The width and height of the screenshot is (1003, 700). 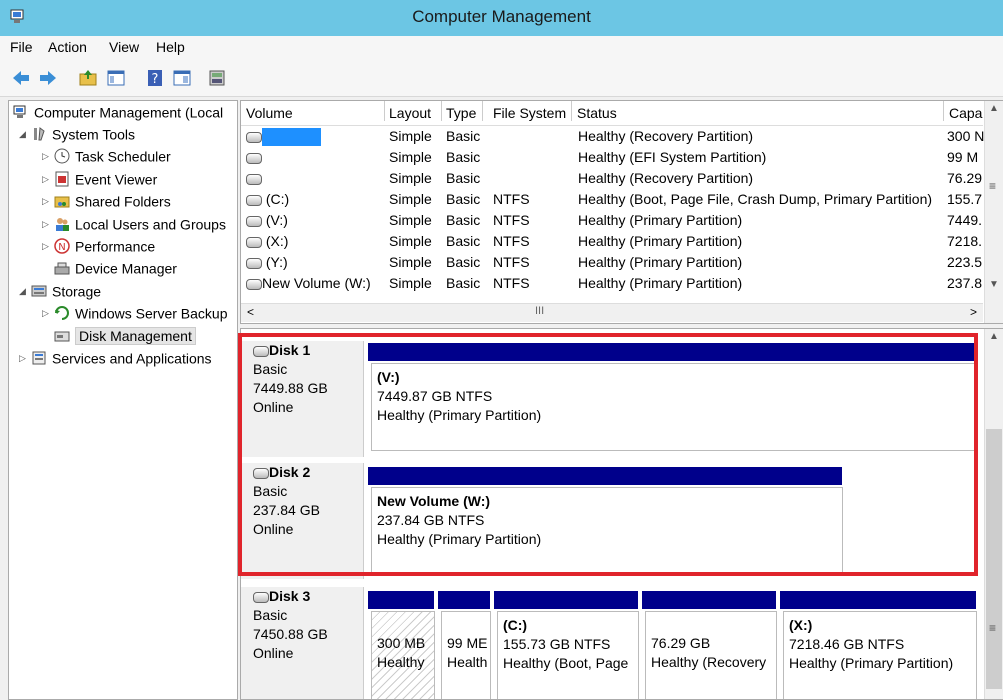 I want to click on selected-tree-label: Disk Management, so click(x=135, y=336).